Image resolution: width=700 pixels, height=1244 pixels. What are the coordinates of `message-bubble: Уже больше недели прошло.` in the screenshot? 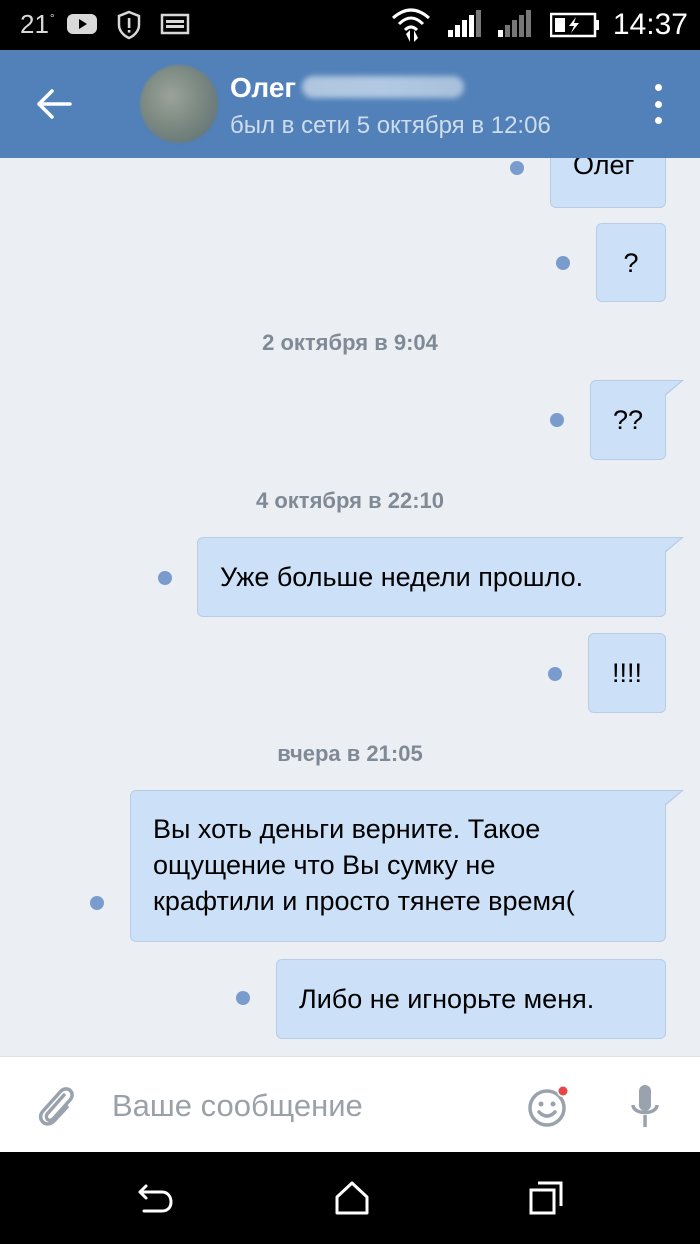 It's located at (440, 577).